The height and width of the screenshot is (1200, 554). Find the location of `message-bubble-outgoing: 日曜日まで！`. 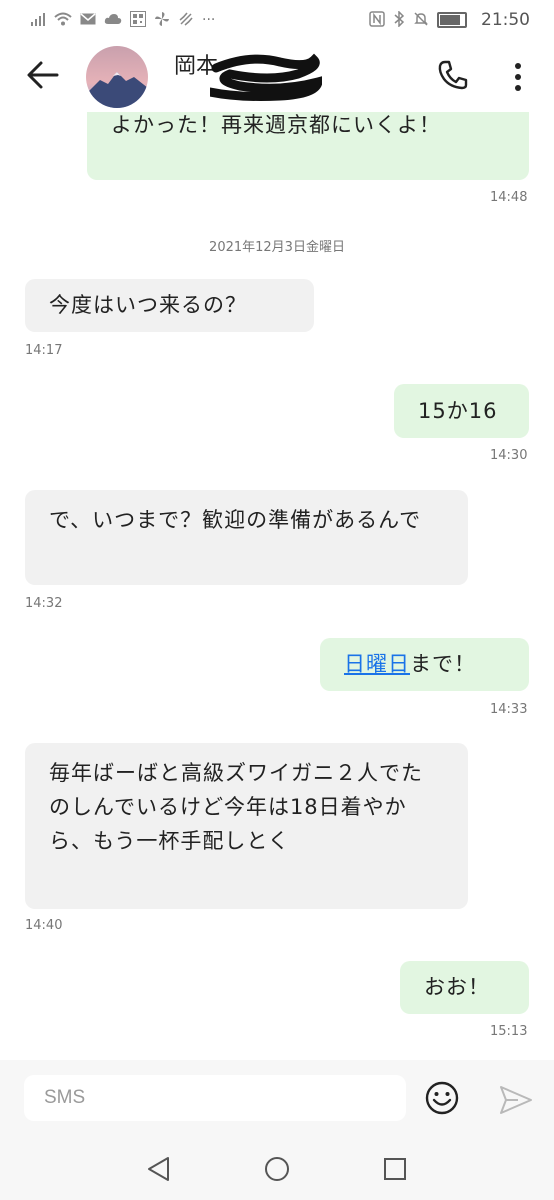

message-bubble-outgoing: 日曜日まで！ is located at coordinates (424, 664).